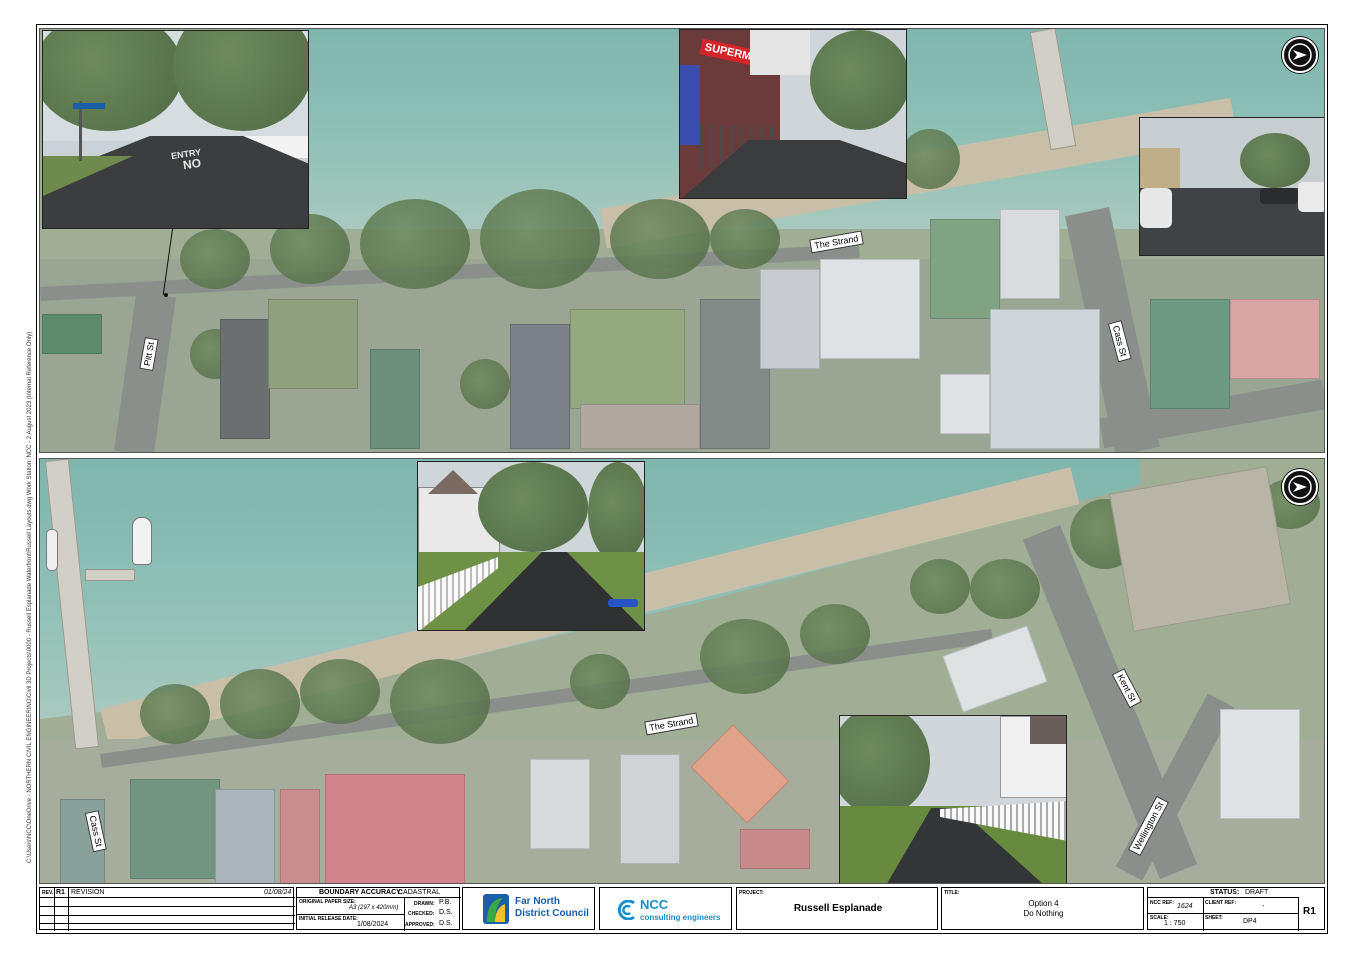  I want to click on revision-date: 01/08/24, so click(278, 892).